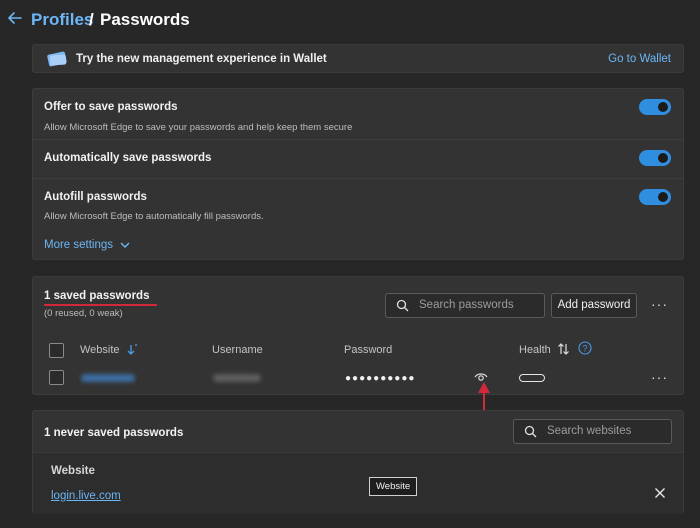  Describe the element at coordinates (655, 158) in the screenshot. I see `auto-save-toggle` at that location.